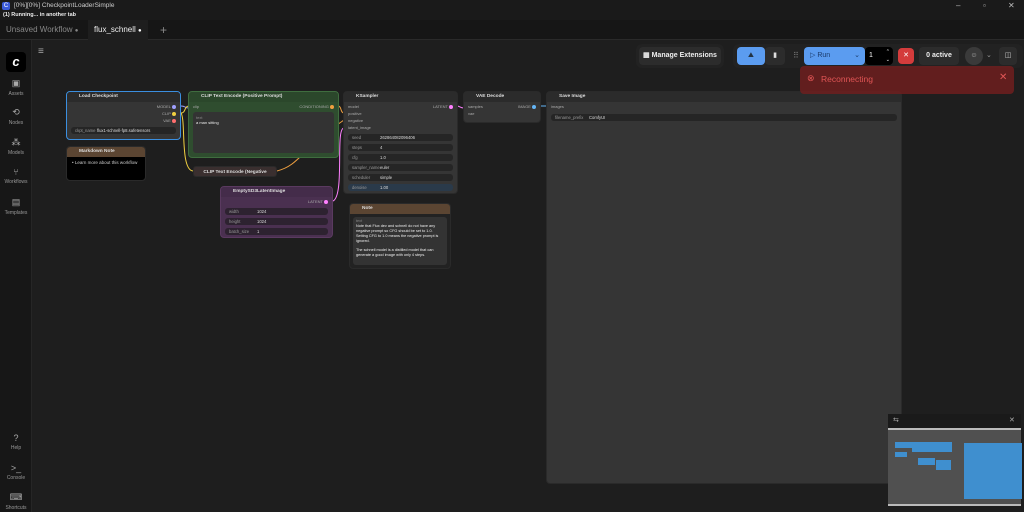 Image resolution: width=1024 pixels, height=512 pixels. Describe the element at coordinates (824, 55) in the screenshot. I see `button-label: Run` at that location.